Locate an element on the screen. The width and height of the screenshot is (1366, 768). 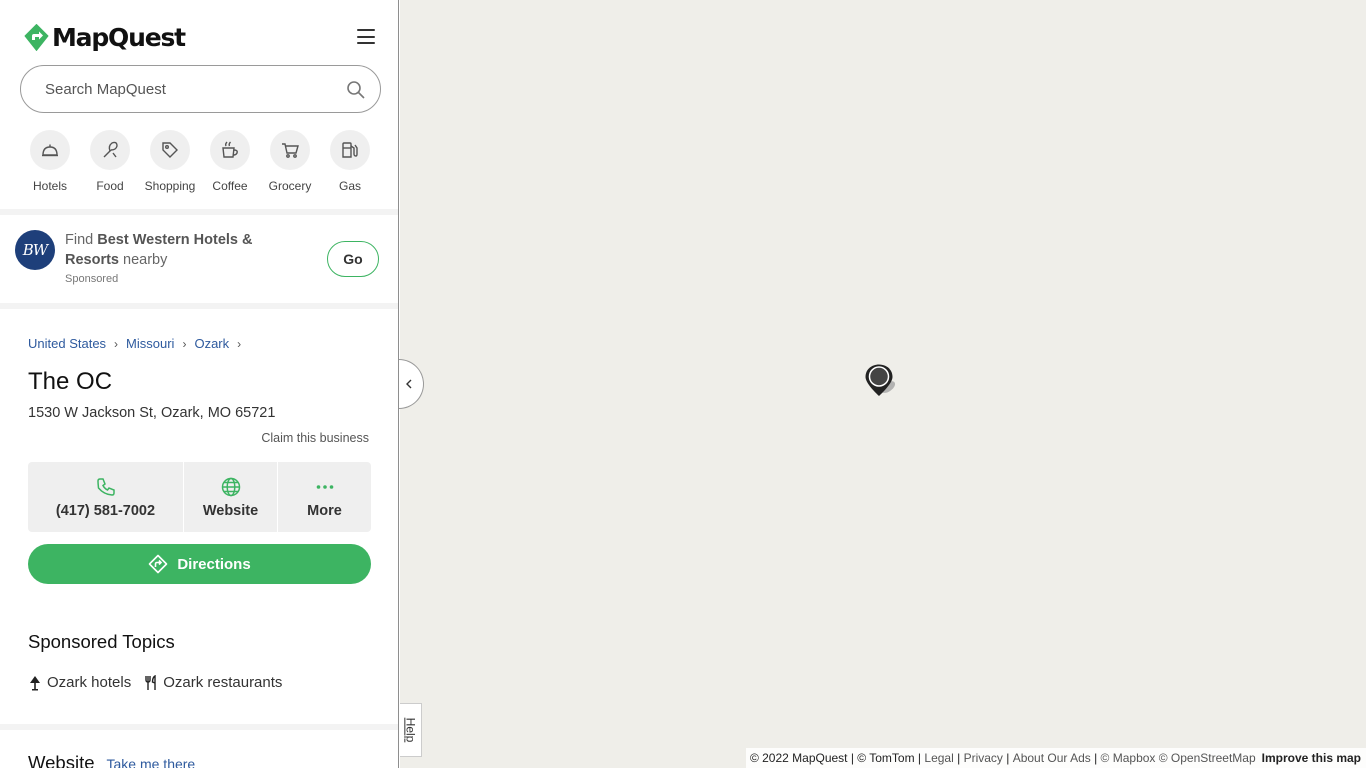
breadcrumb-state: Missouri is located at coordinates (150, 343).